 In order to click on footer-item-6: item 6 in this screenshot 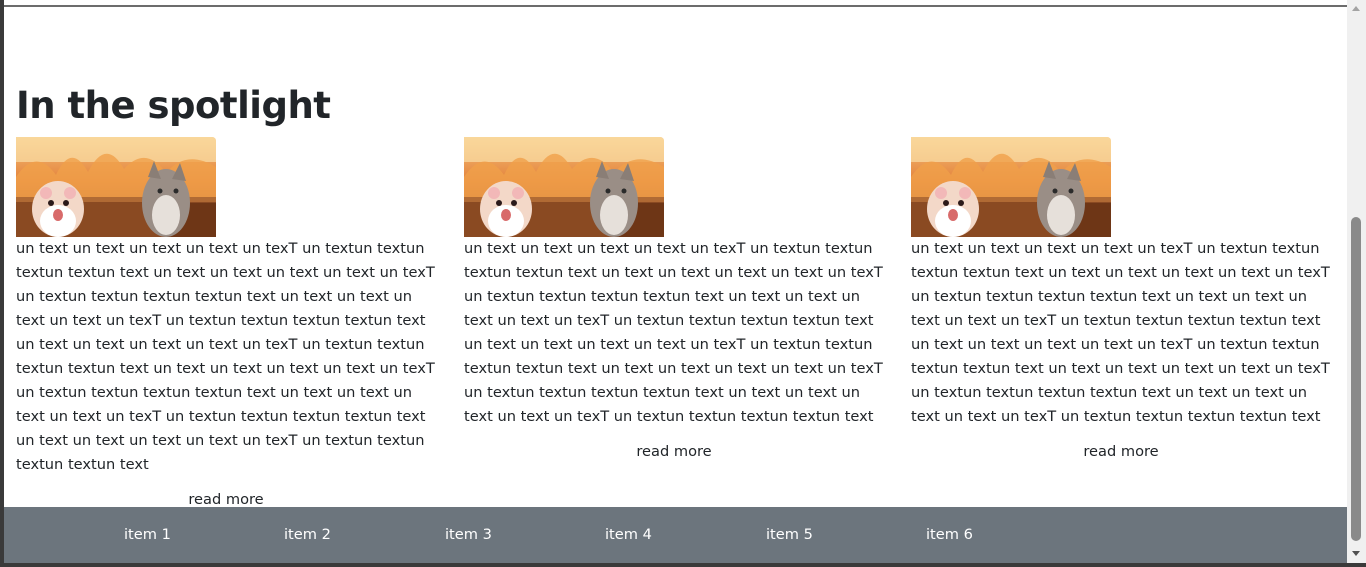, I will do `click(949, 535)`.